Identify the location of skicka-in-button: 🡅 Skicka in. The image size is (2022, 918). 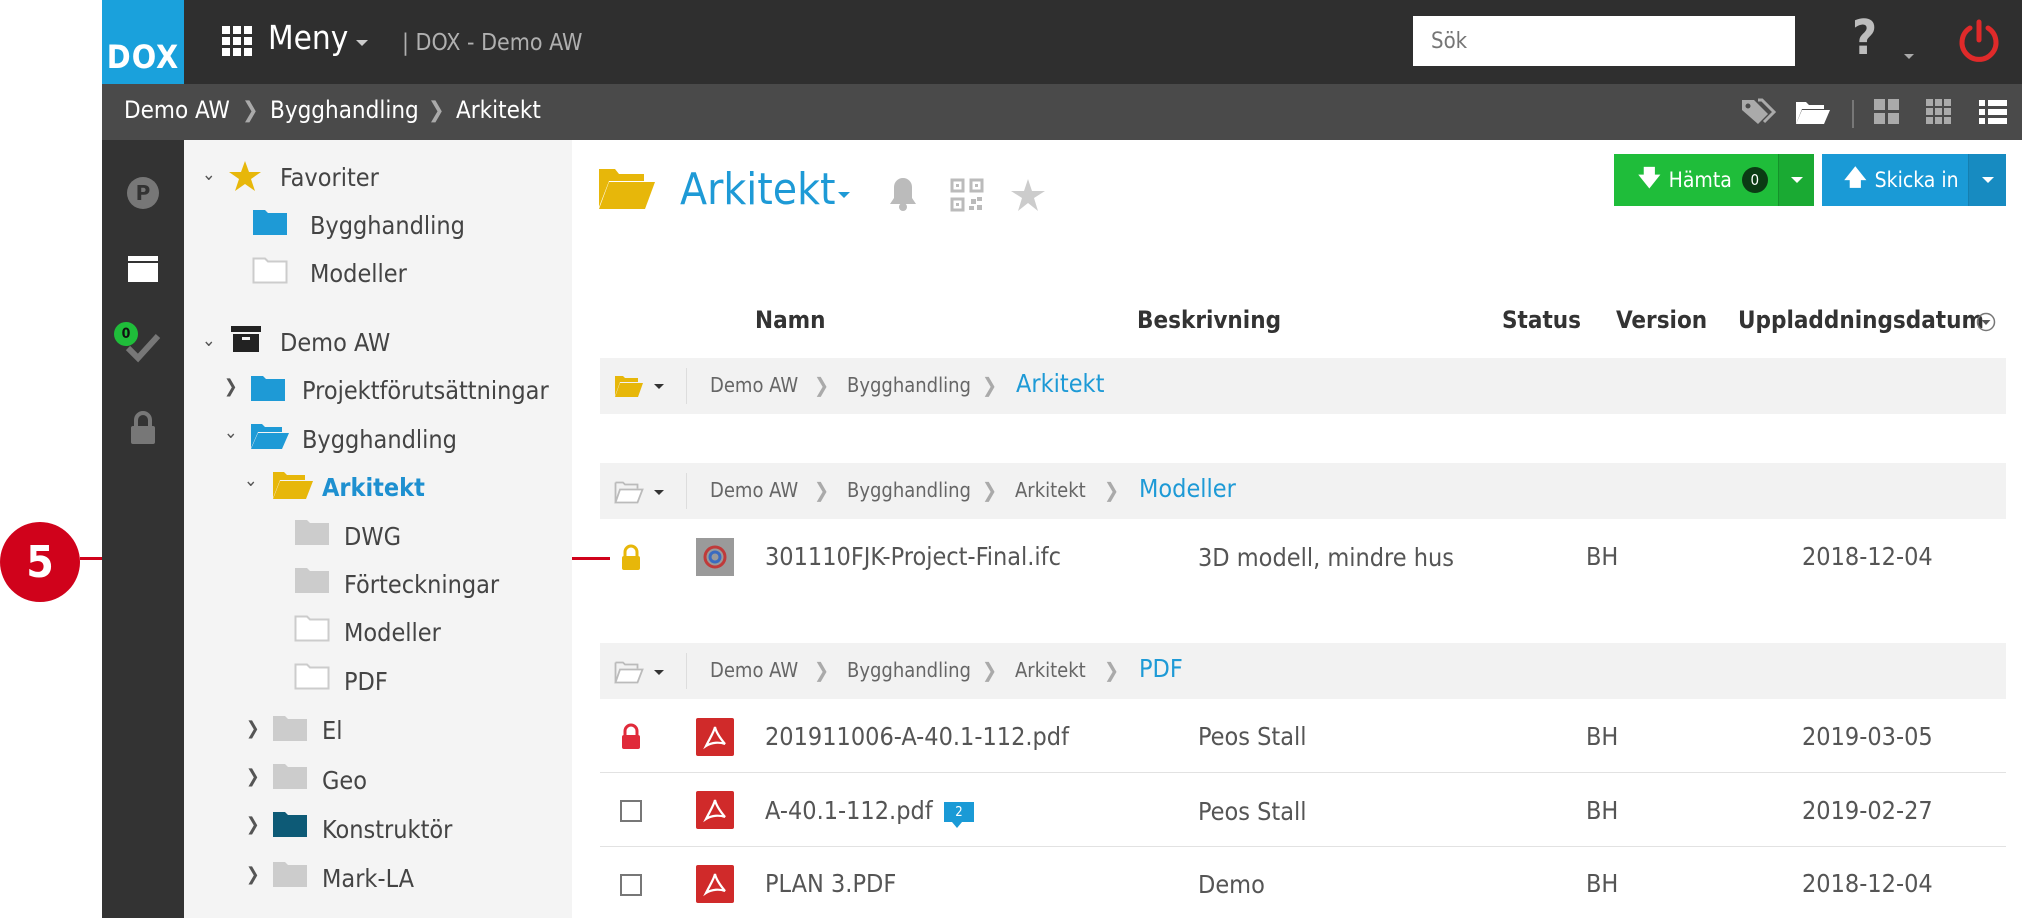
(1895, 180).